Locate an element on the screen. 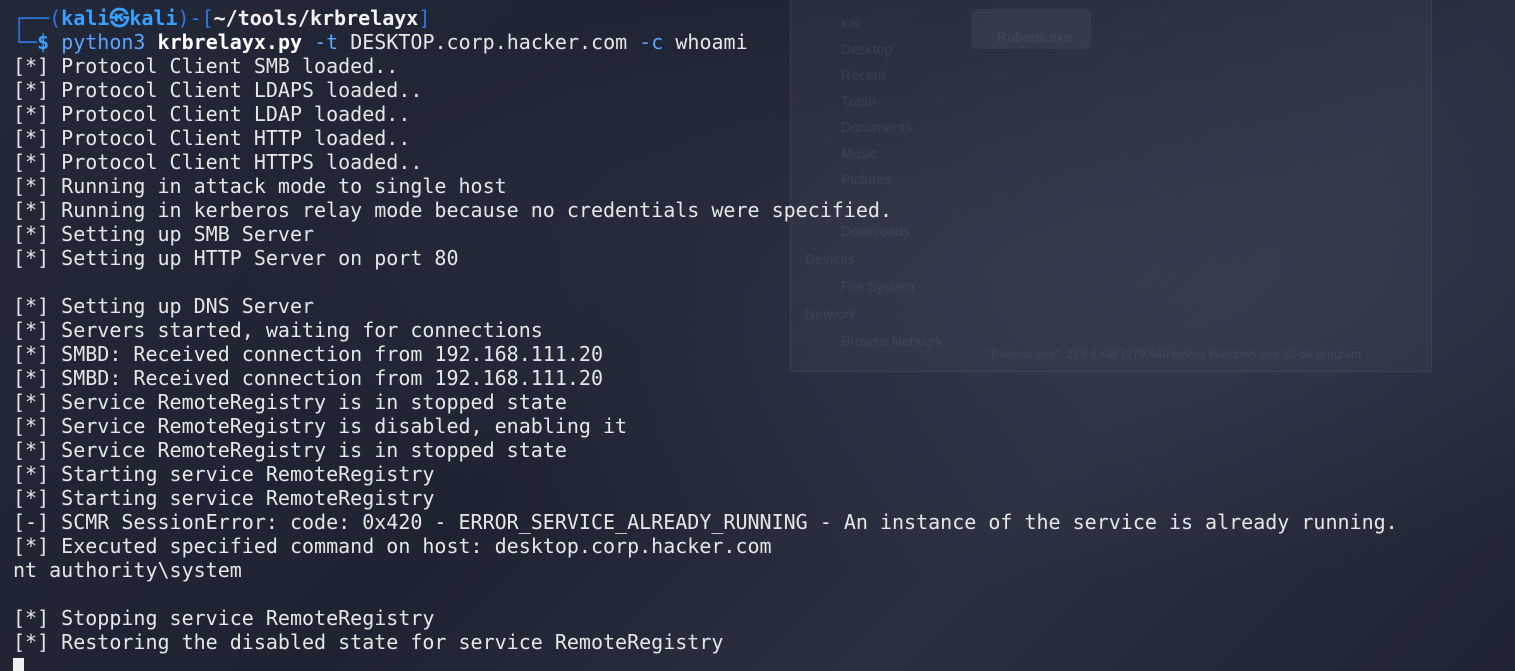  prompt-mid: )-[ is located at coordinates (195, 18).